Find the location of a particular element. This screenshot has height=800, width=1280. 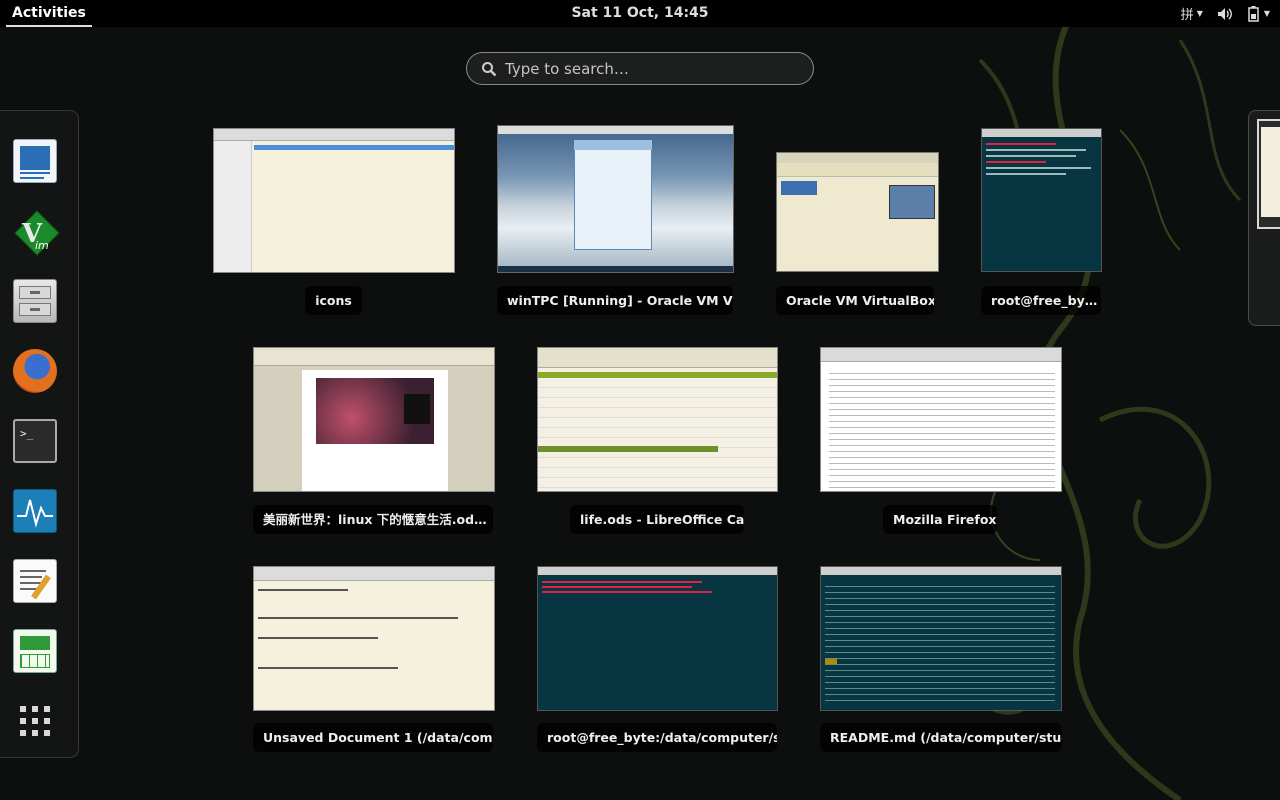

dash-item-text-editor is located at coordinates (35, 581).